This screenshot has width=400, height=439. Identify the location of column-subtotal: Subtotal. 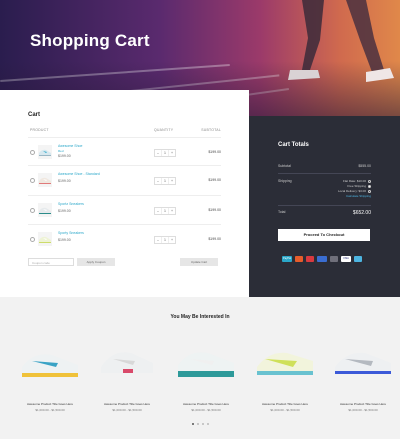
(211, 130).